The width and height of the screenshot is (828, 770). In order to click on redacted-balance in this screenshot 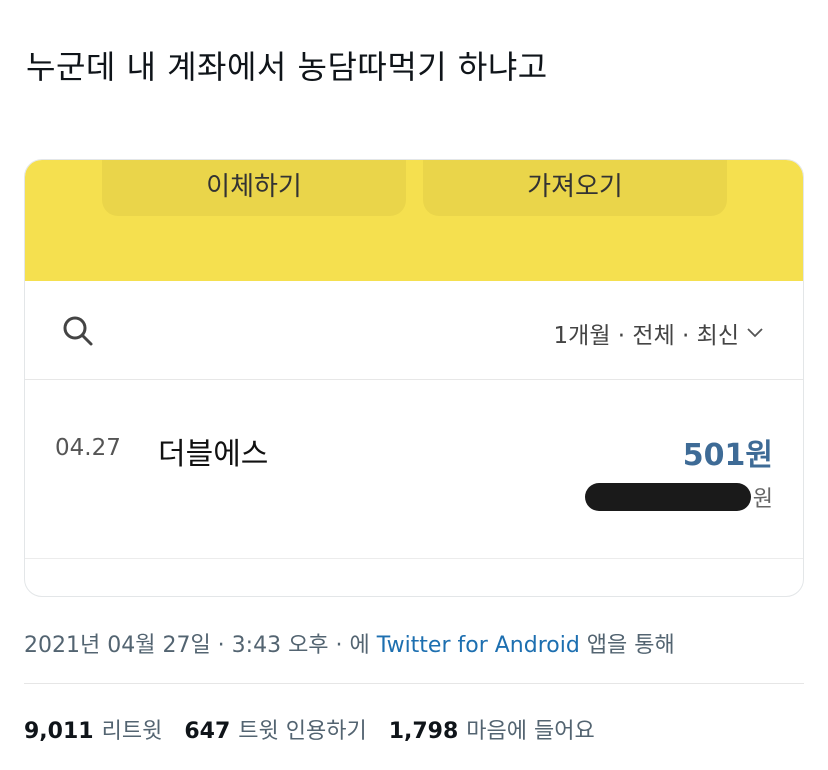, I will do `click(667, 497)`.